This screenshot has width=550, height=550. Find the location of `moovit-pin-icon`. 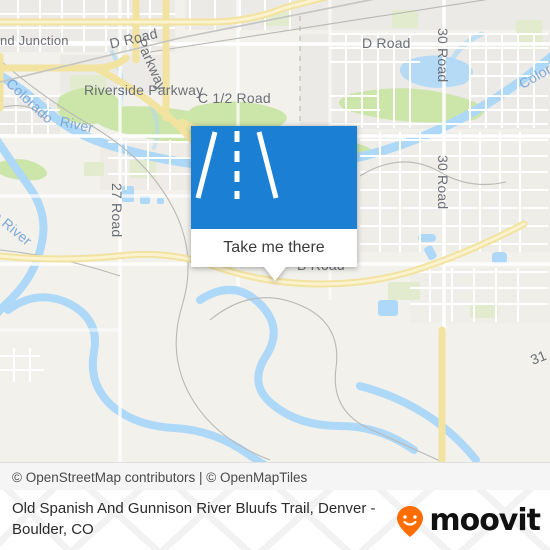

moovit-pin-icon is located at coordinates (410, 521).